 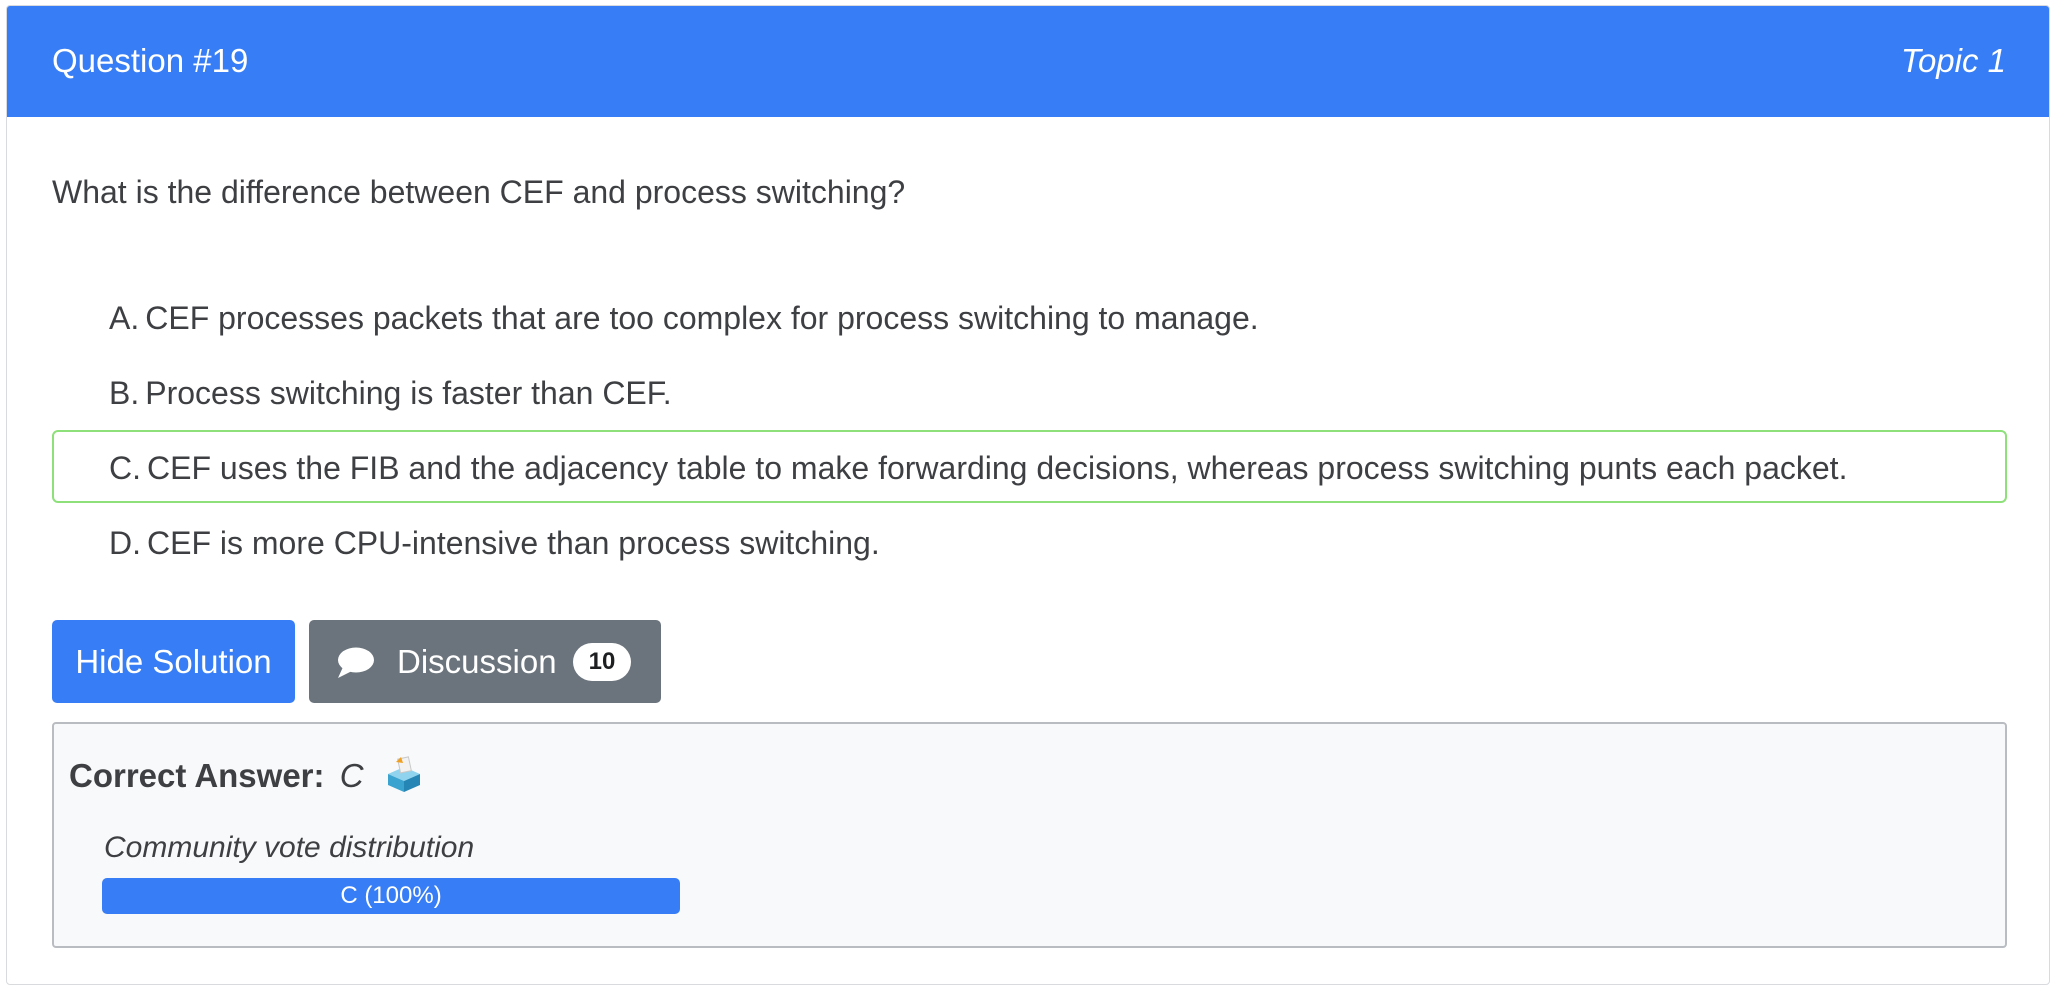 I want to click on topic-label: Topic 1, so click(x=1953, y=60).